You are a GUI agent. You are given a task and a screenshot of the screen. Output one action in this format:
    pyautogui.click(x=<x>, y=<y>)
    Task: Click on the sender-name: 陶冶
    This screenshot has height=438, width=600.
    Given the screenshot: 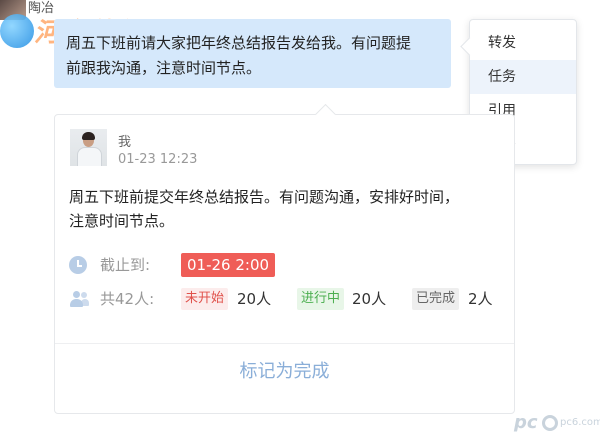 What is the action you would take?
    pyautogui.click(x=41, y=8)
    